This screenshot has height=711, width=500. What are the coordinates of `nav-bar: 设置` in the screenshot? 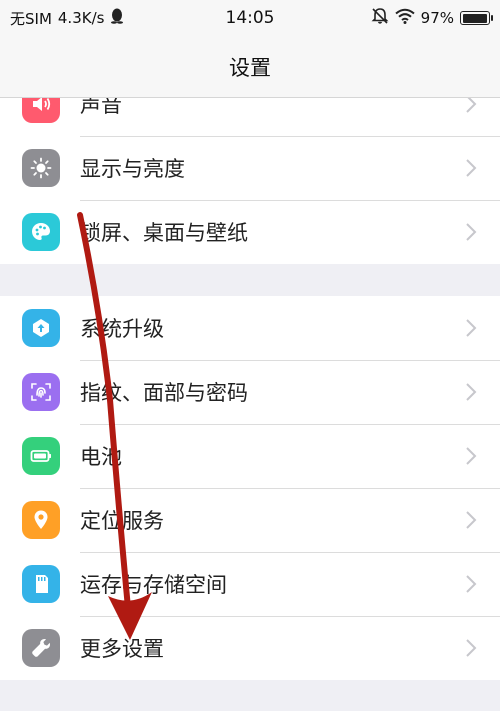 It's located at (250, 67).